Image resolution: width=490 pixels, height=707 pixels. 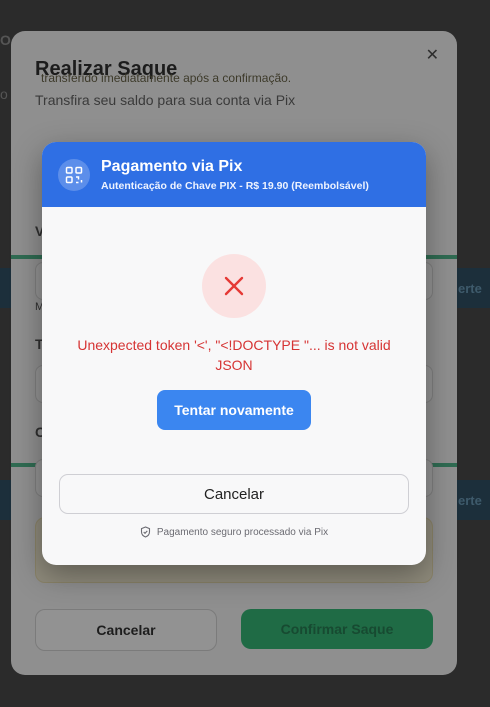 What do you see at coordinates (172, 166) in the screenshot?
I see `pix-modal-title: Pagamento via Pix` at bounding box center [172, 166].